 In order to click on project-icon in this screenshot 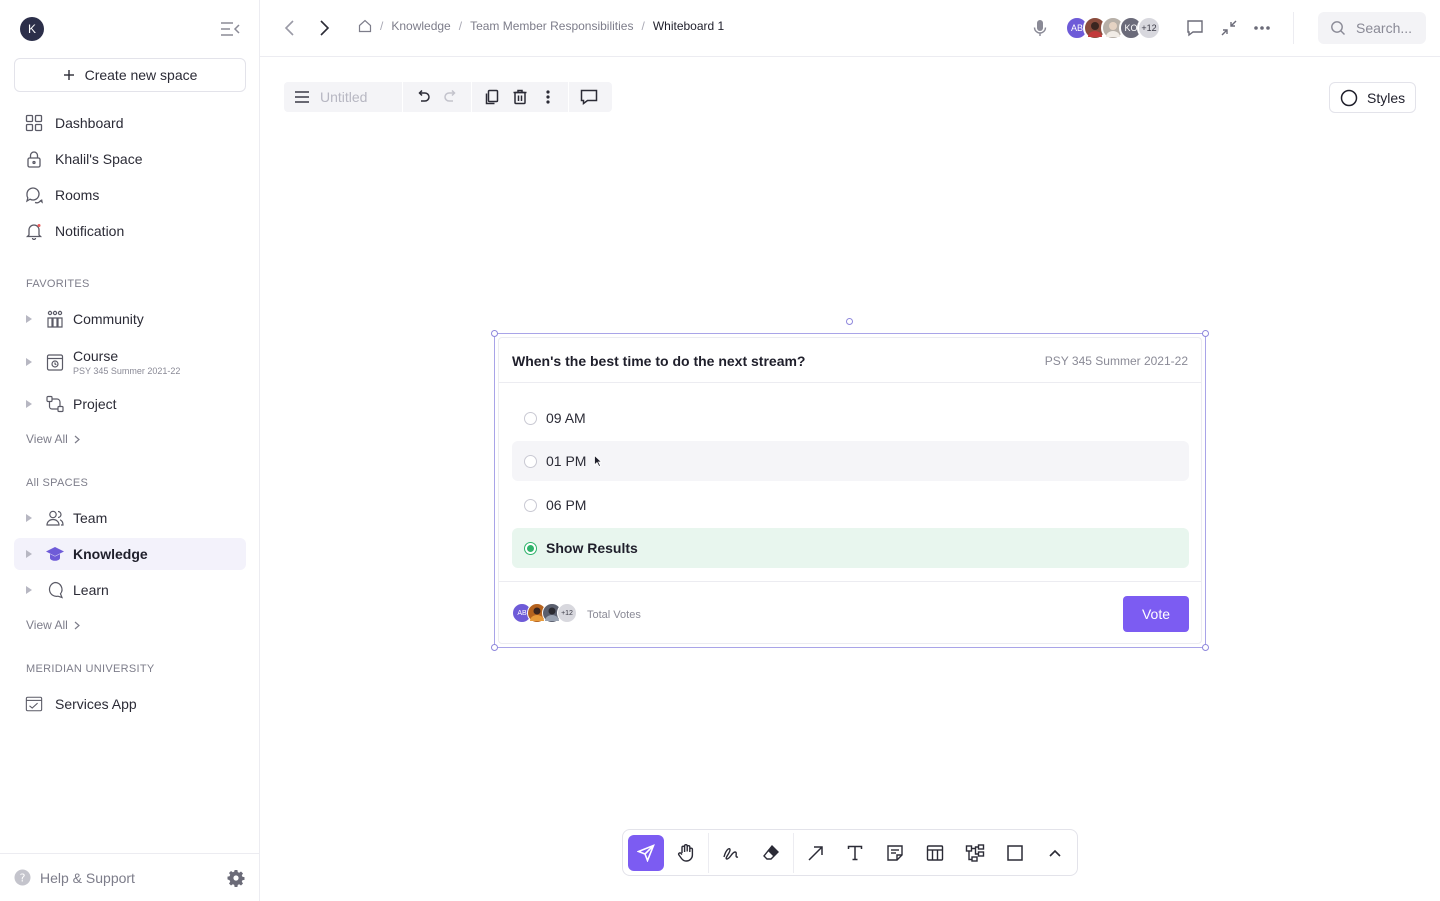, I will do `click(55, 404)`.